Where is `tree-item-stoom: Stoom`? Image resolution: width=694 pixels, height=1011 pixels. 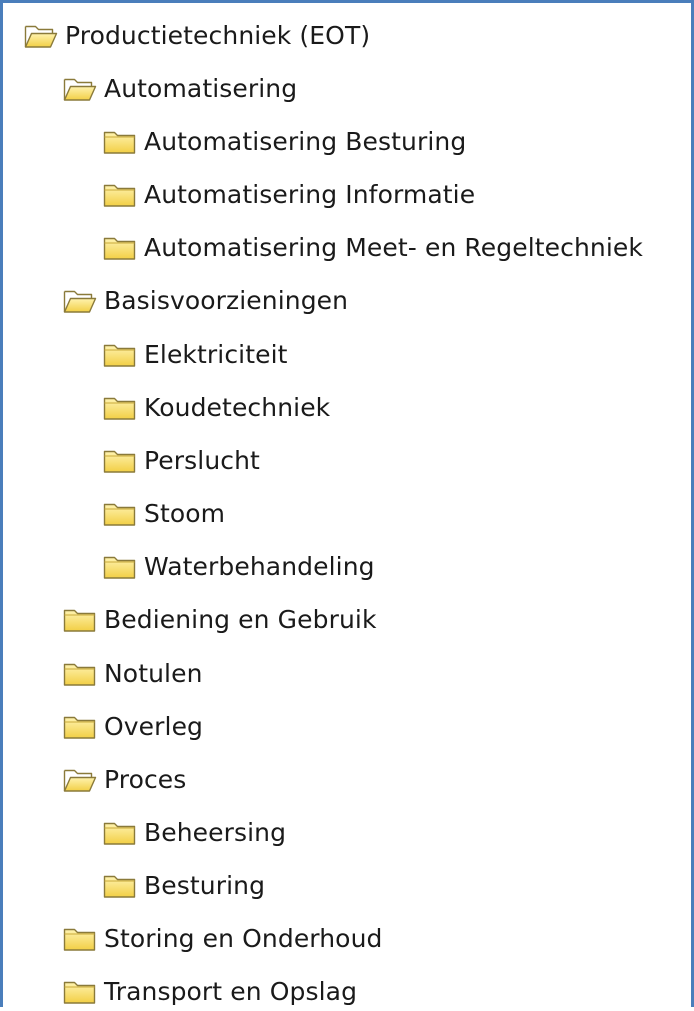 tree-item-stoom: Stoom is located at coordinates (163, 513).